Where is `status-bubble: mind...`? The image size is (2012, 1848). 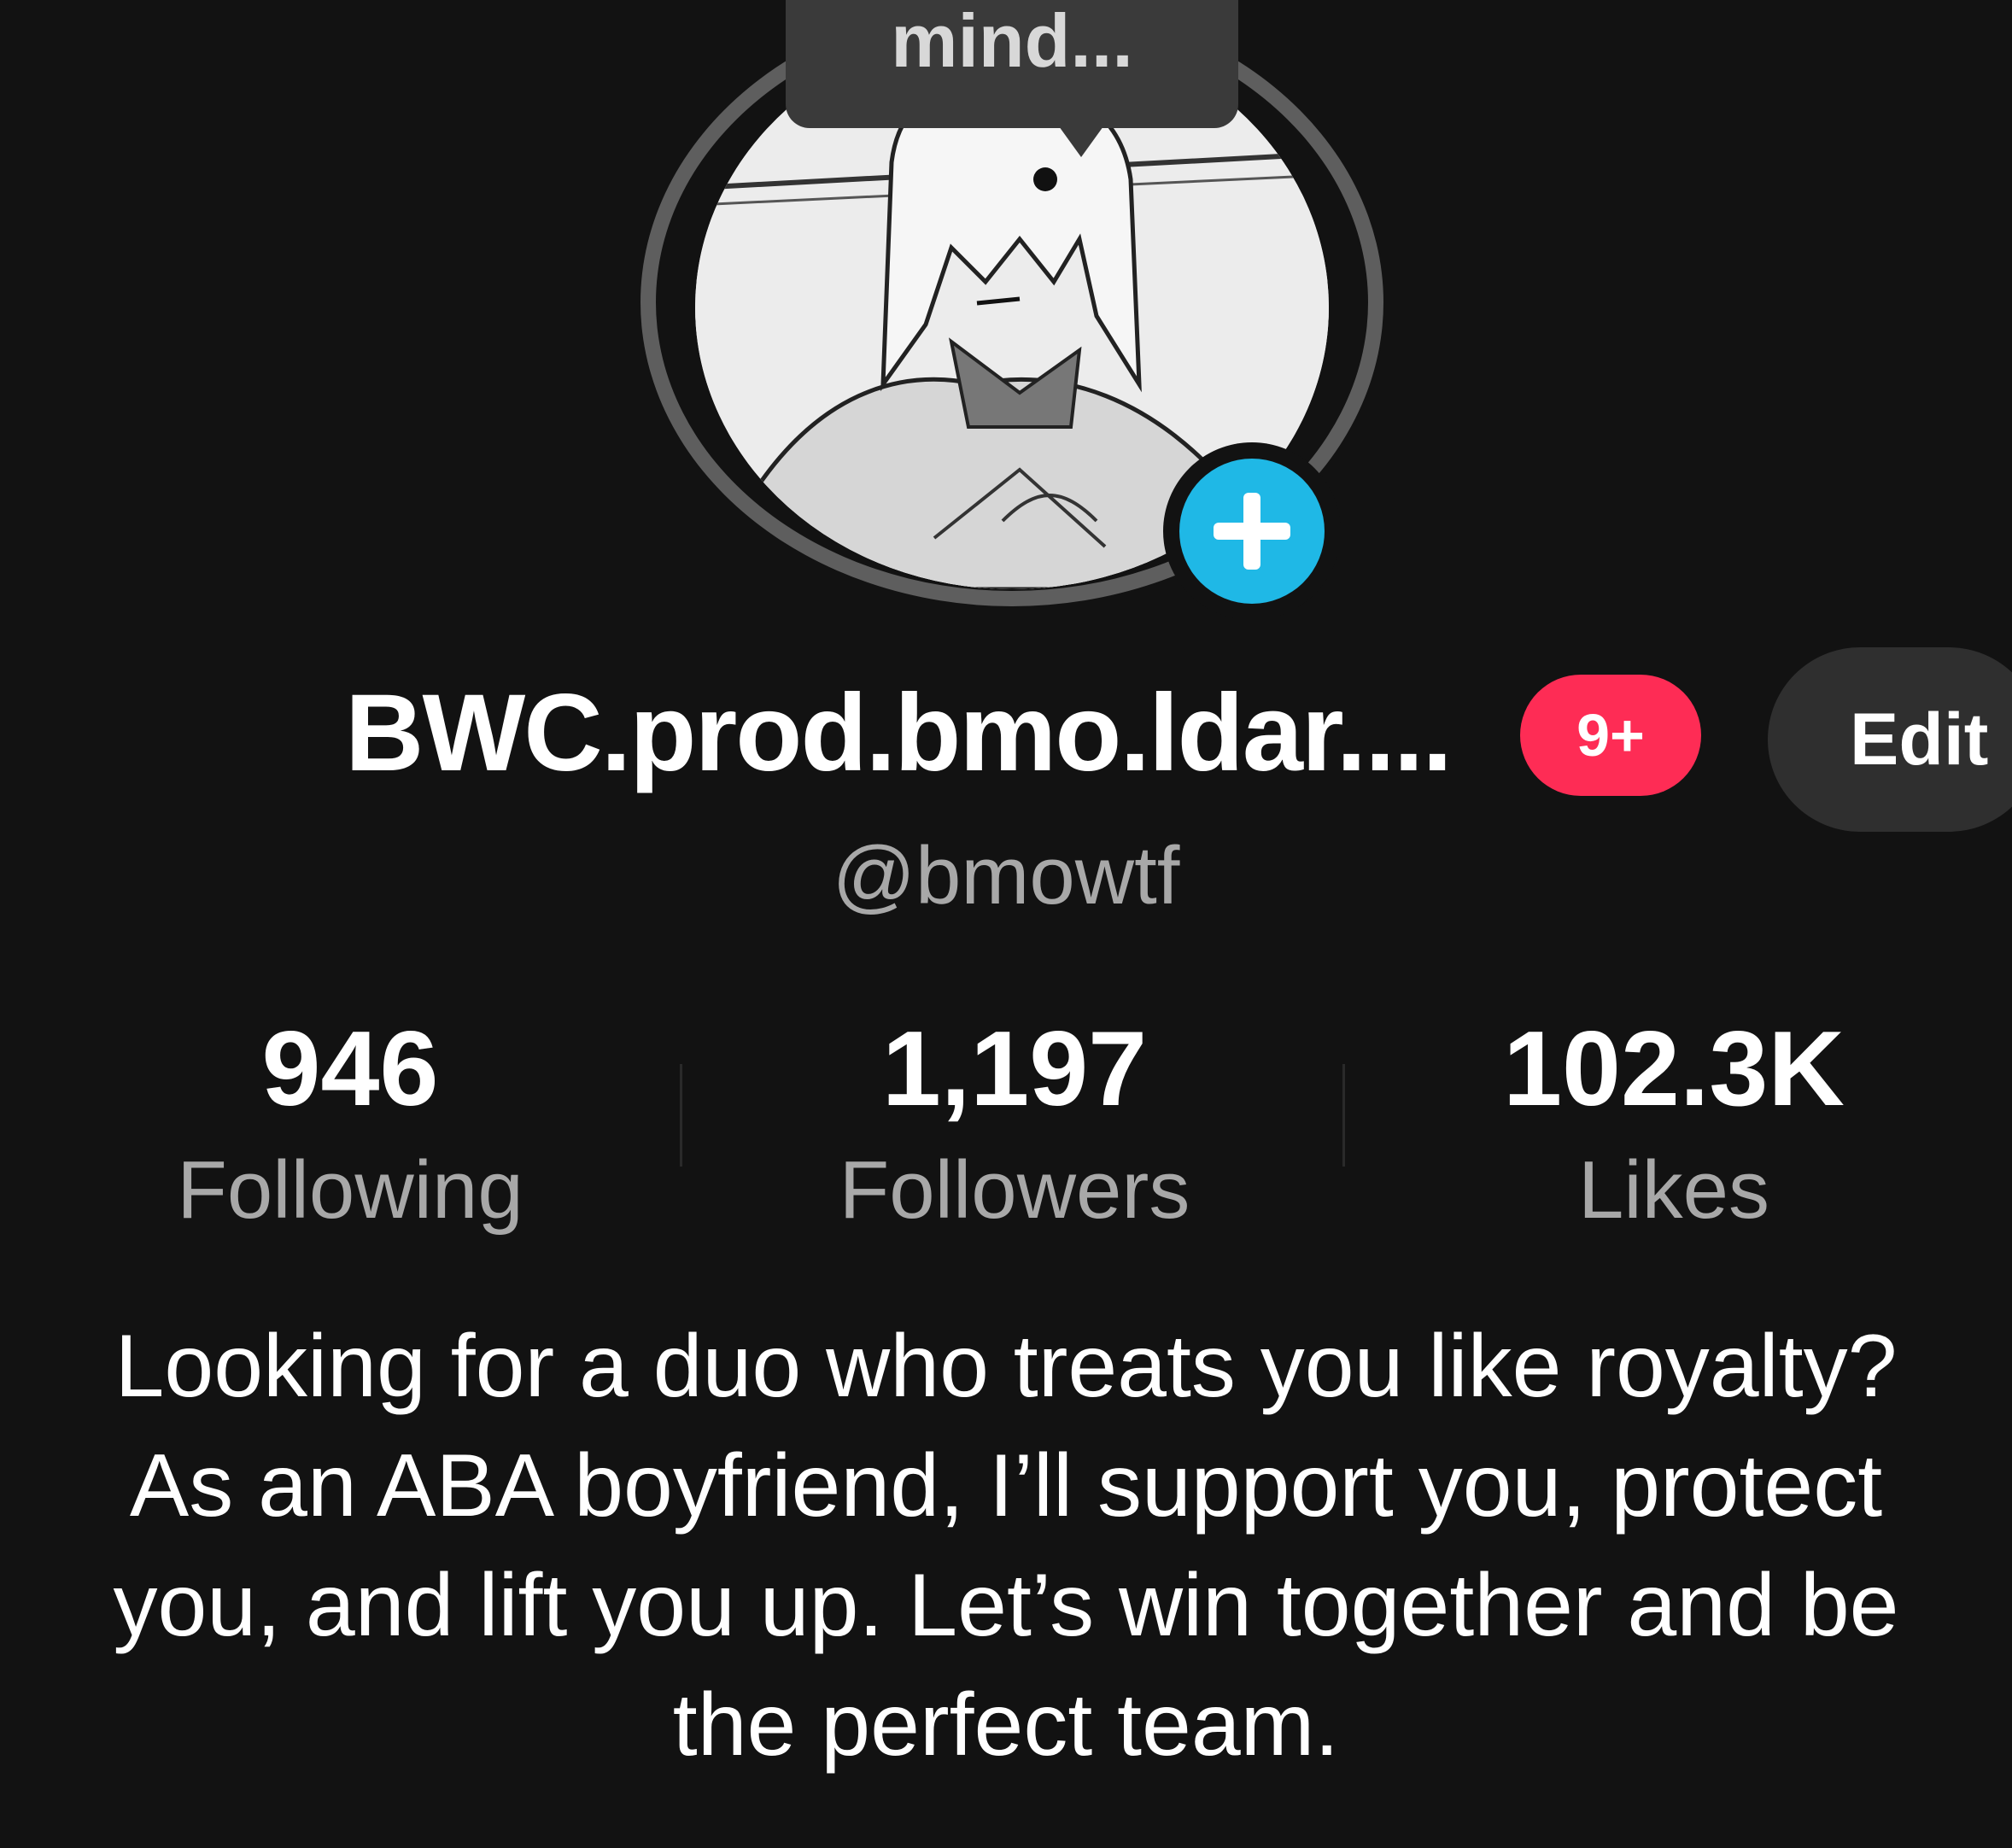 status-bubble: mind... is located at coordinates (1012, 64).